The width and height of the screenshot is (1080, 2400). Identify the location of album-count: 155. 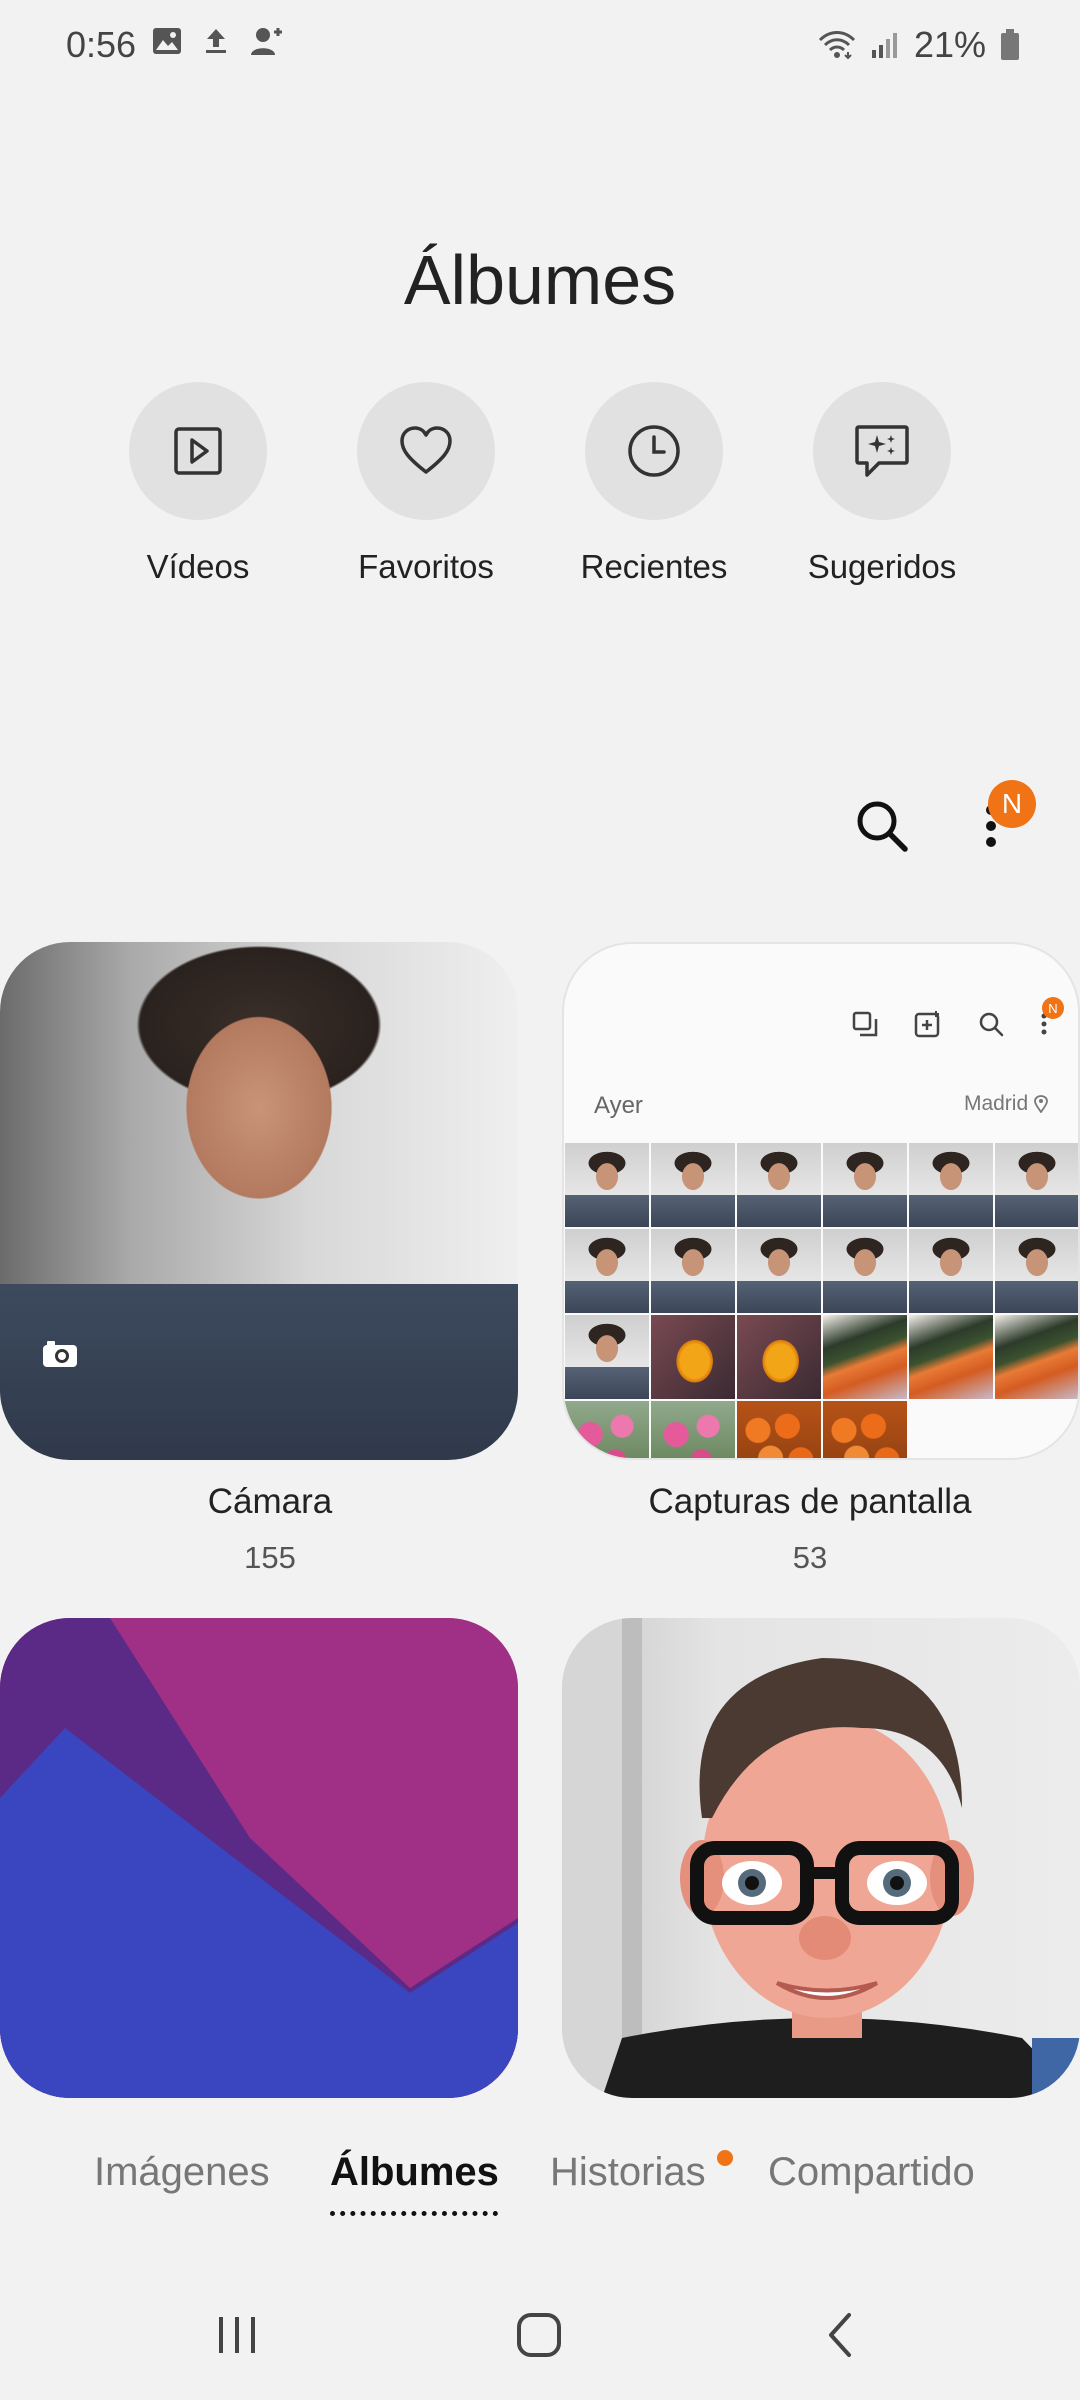
(270, 1557).